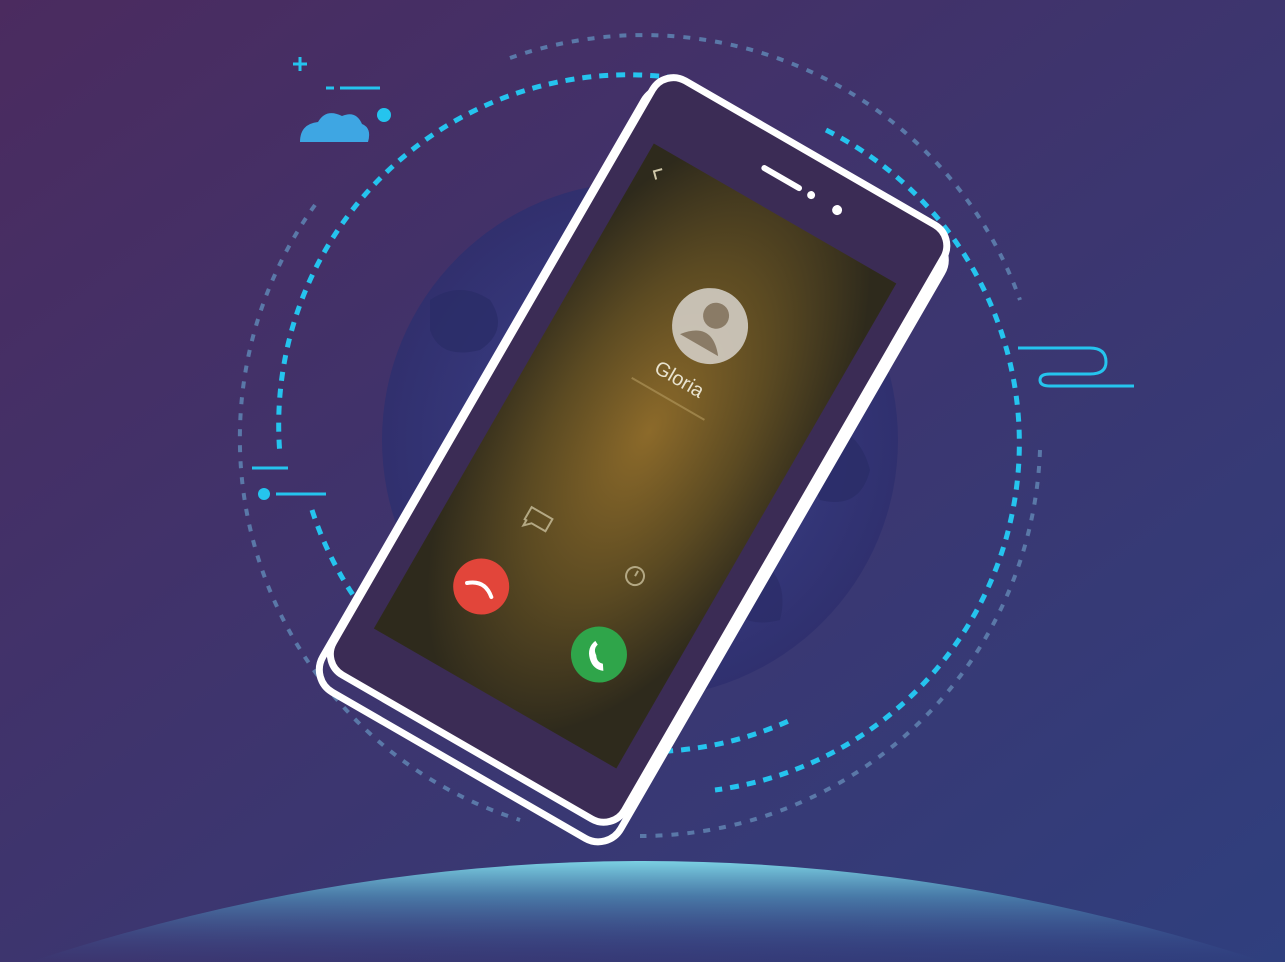  Describe the element at coordinates (384, 115) in the screenshot. I see `dot` at that location.